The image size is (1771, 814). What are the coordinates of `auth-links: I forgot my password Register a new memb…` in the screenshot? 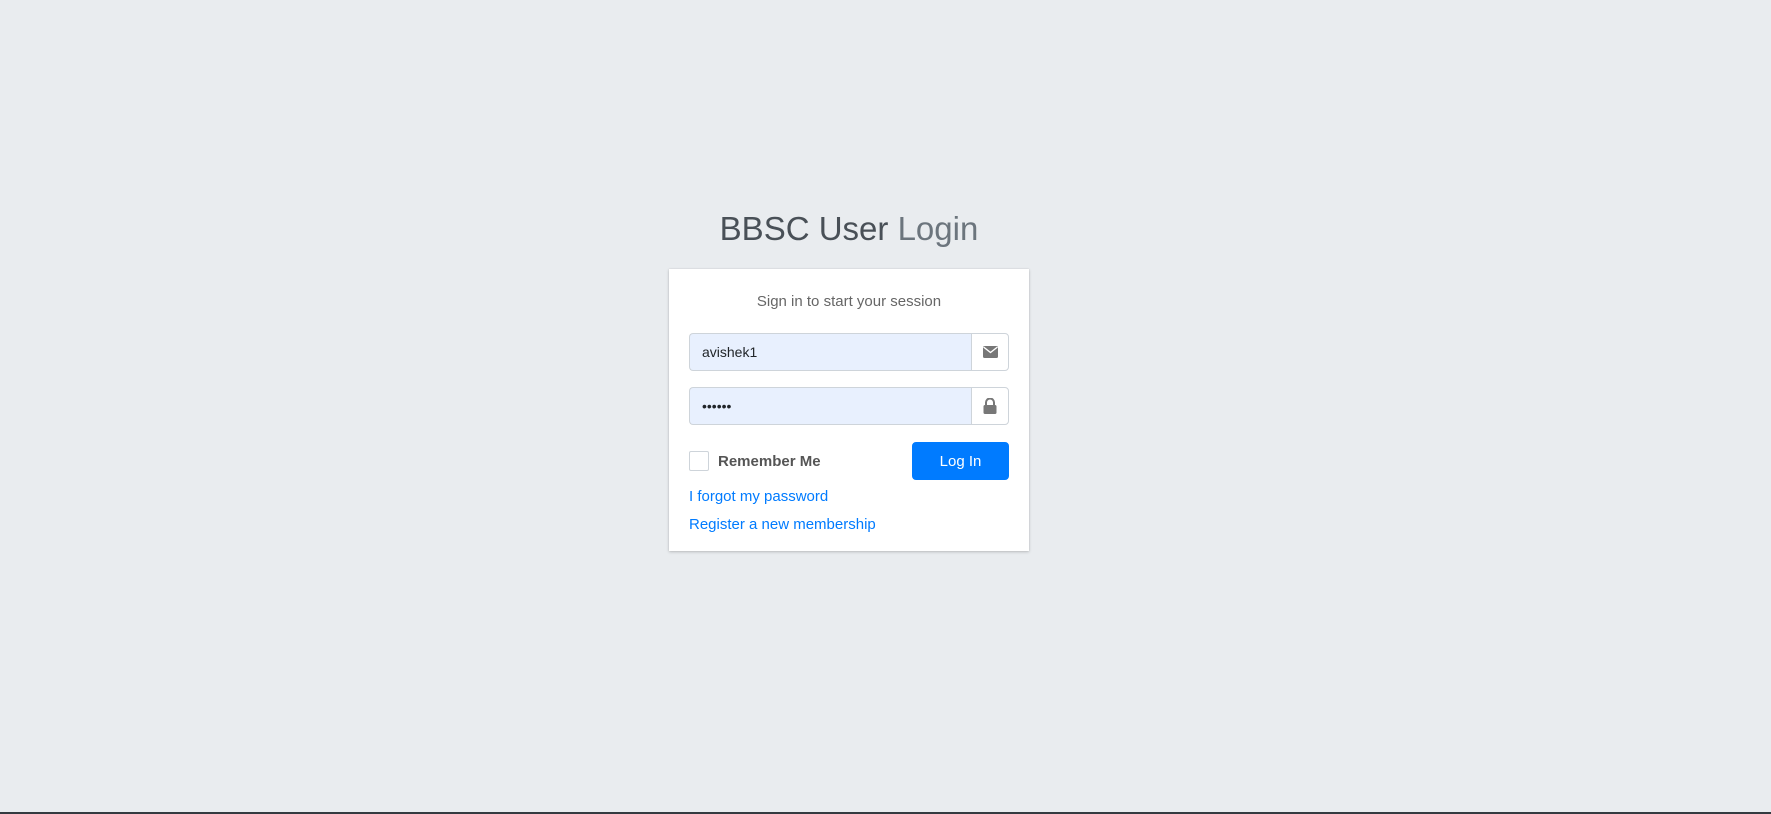 It's located at (849, 511).